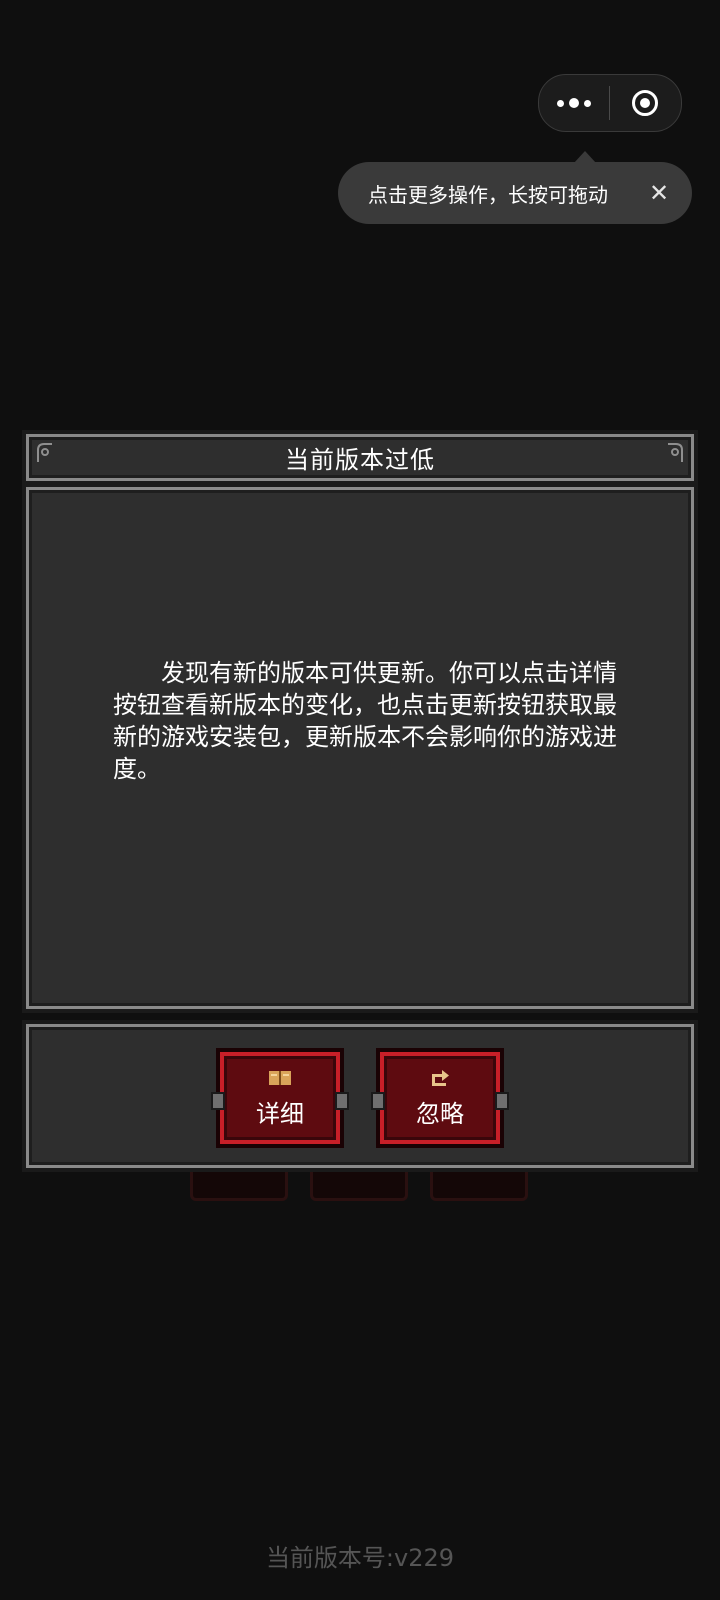 The image size is (720, 1600). I want to click on corner-ornament-left-svg, so click(44, 452).